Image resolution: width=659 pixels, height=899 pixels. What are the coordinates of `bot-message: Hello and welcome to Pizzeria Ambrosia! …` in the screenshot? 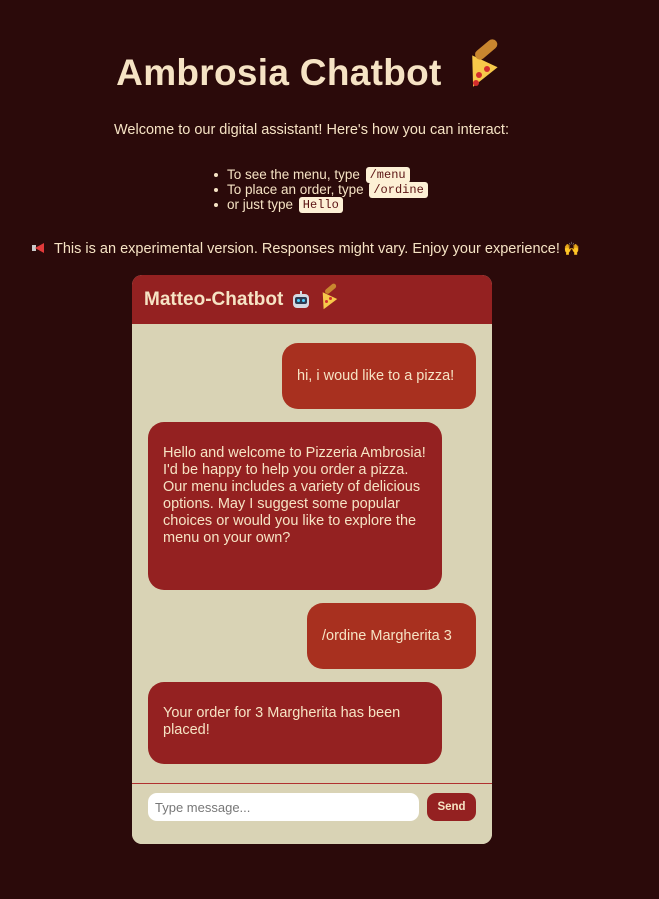 It's located at (295, 506).